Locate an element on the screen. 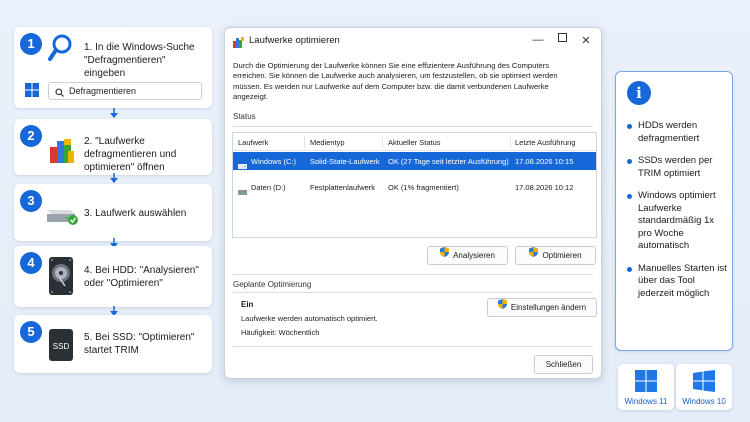 This screenshot has height=422, width=750. scheduled-frequency: Häufigkeit: Wöchentlich is located at coordinates (280, 332).